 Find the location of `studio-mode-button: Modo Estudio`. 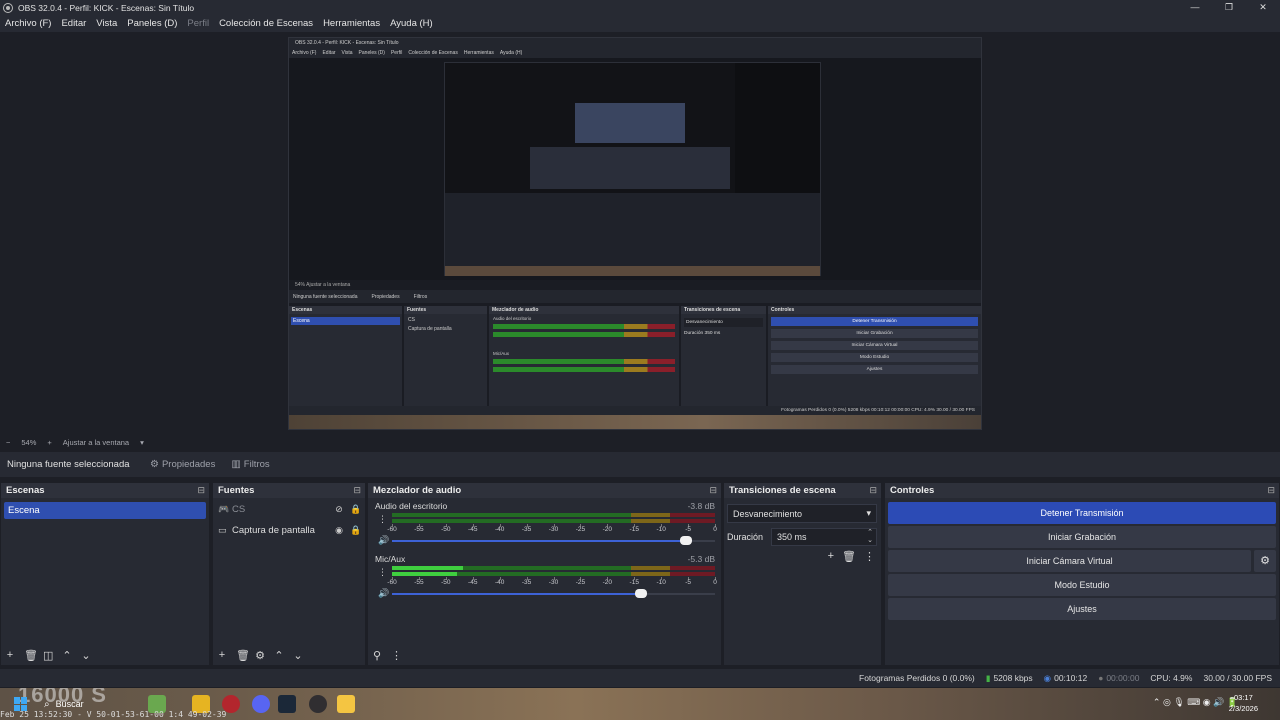

studio-mode-button: Modo Estudio is located at coordinates (1082, 585).